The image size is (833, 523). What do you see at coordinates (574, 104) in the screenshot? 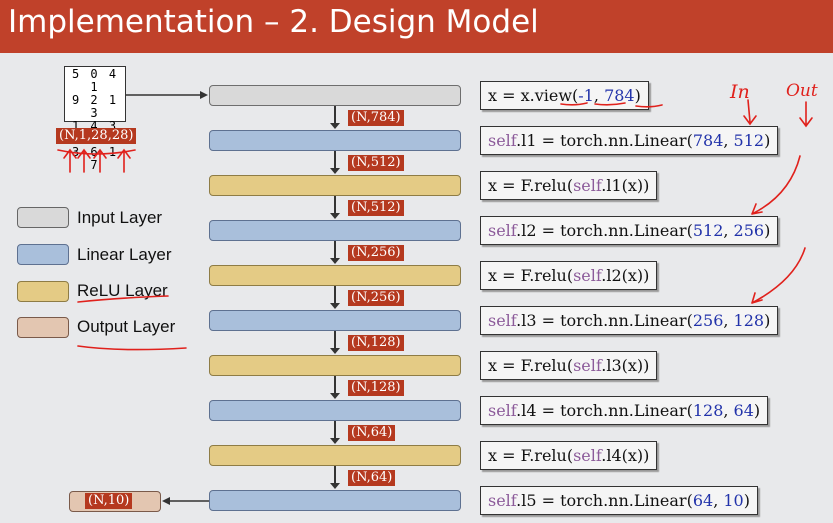
I see `ink-underline-view` at bounding box center [574, 104].